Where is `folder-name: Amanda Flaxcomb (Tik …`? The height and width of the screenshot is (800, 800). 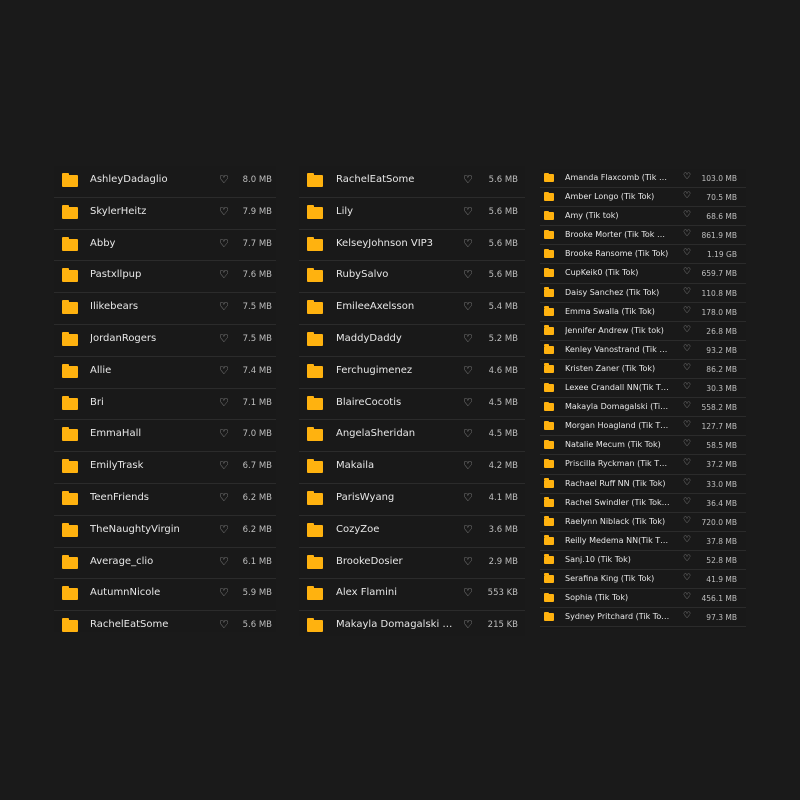 folder-name: Amanda Flaxcomb (Tik … is located at coordinates (619, 177).